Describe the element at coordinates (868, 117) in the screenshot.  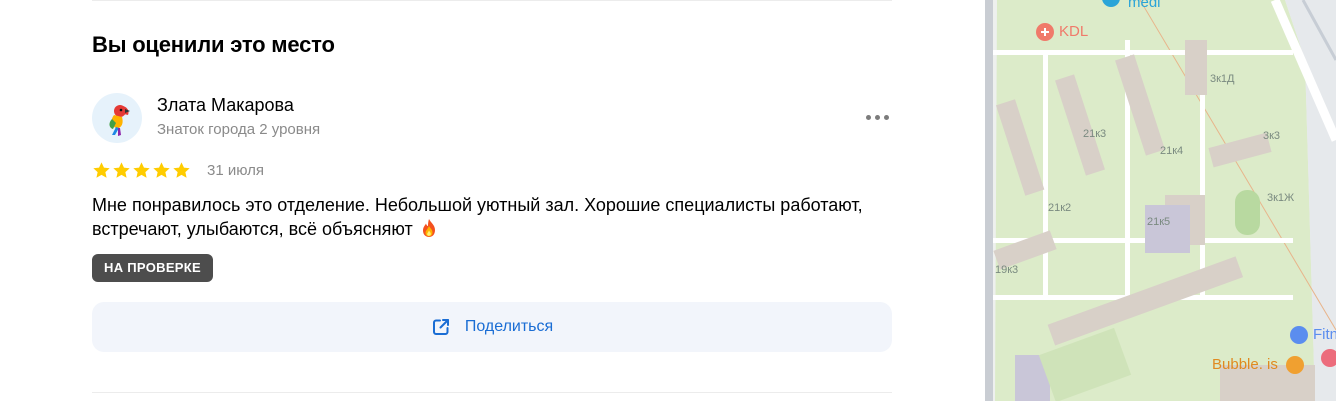
I see `more-icon` at that location.